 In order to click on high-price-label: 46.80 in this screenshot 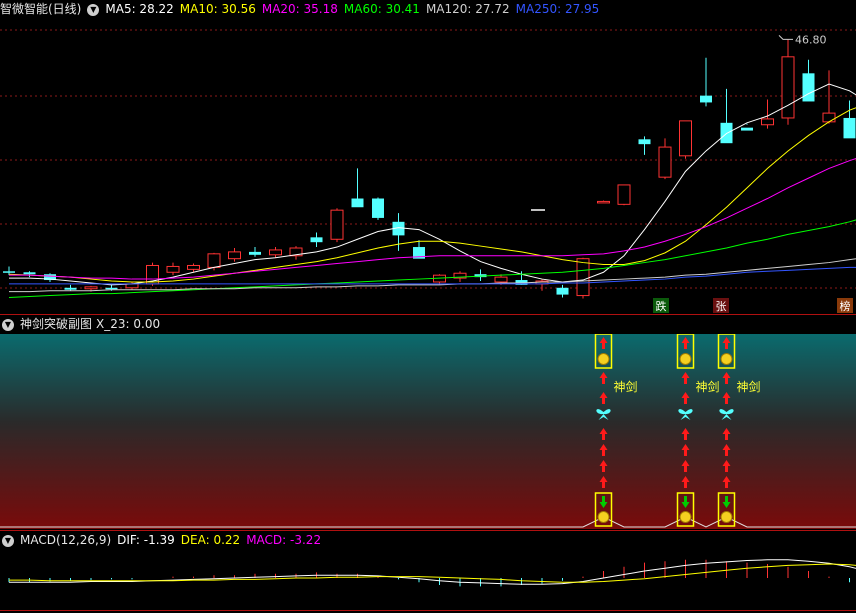, I will do `click(811, 39)`.